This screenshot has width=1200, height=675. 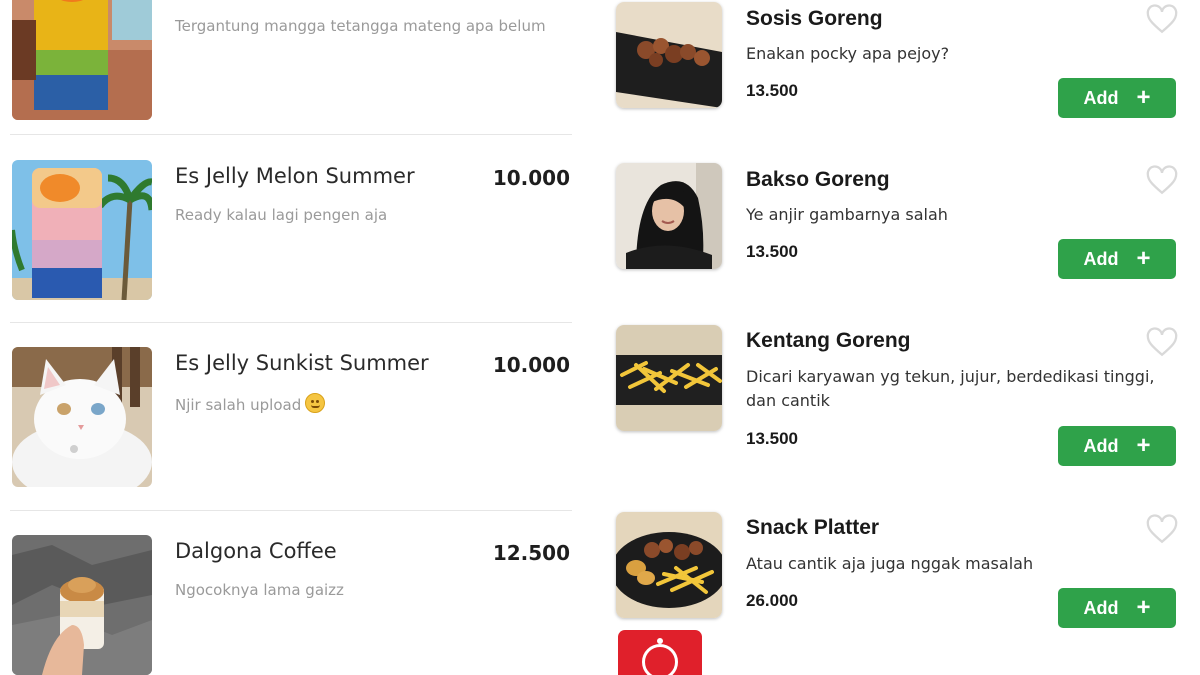 I want to click on grimacing-face-icon, so click(x=315, y=403).